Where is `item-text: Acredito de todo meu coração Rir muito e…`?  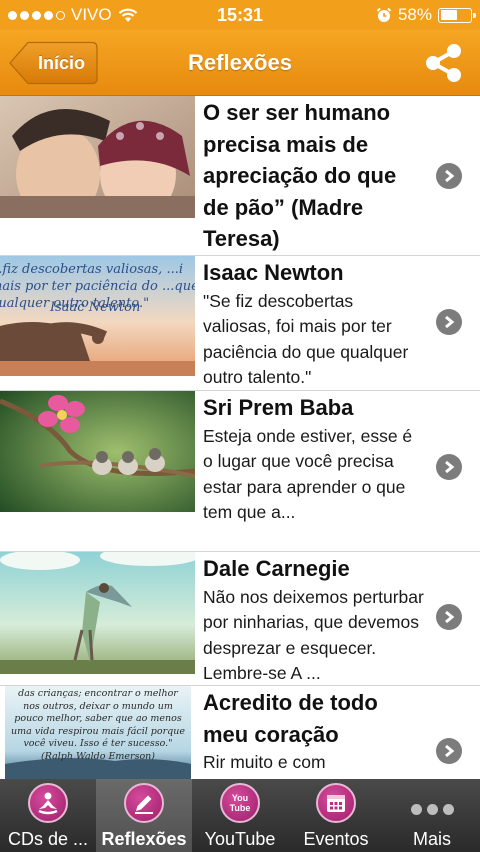 item-text: Acredito de todo meu coração Rir muito e… is located at coordinates (314, 731).